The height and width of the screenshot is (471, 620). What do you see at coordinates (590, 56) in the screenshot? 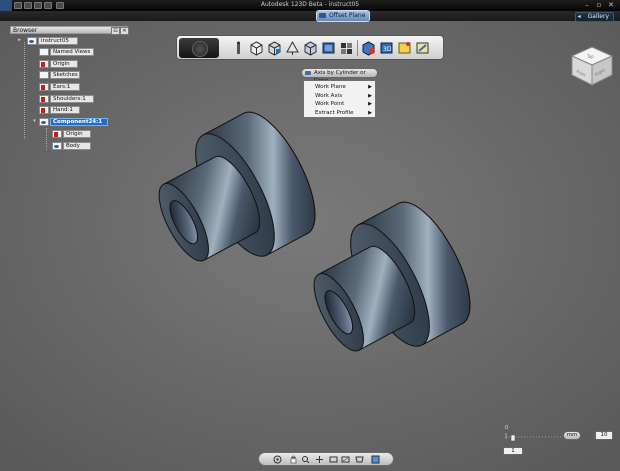
I see `viewcube-top-label: Top` at bounding box center [590, 56].